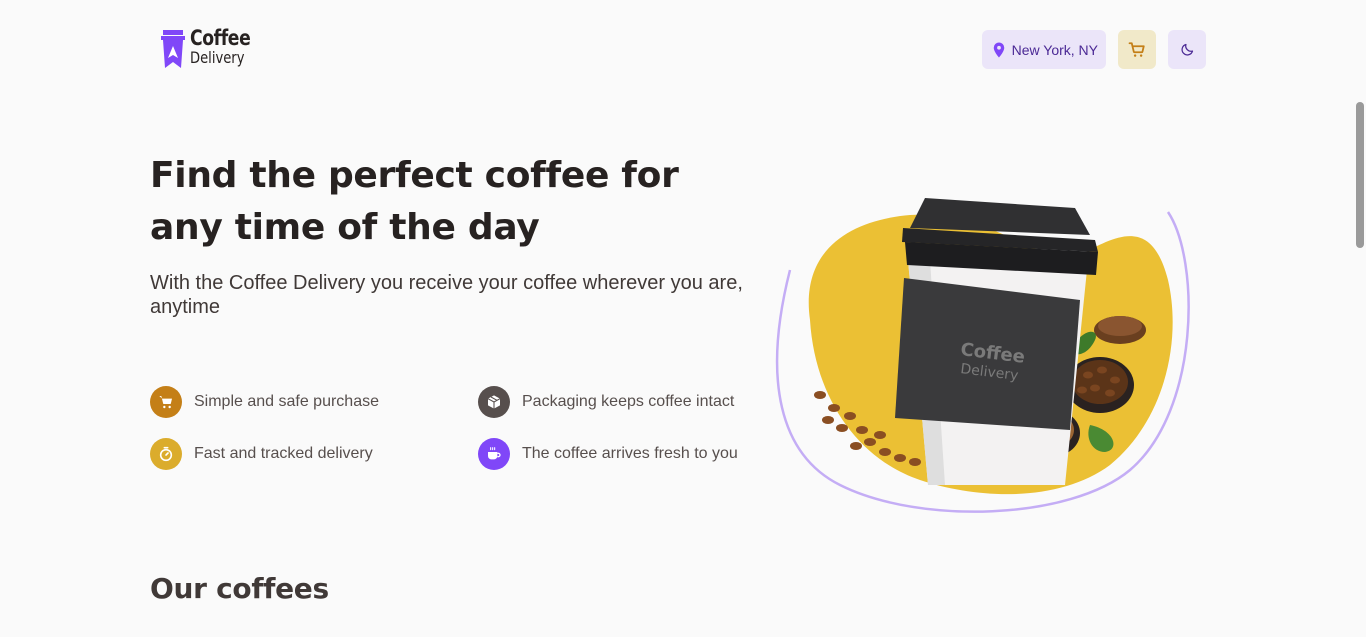 This screenshot has height=637, width=1366. I want to click on feature-item: Packaging keeps coffee intact, so click(614, 402).